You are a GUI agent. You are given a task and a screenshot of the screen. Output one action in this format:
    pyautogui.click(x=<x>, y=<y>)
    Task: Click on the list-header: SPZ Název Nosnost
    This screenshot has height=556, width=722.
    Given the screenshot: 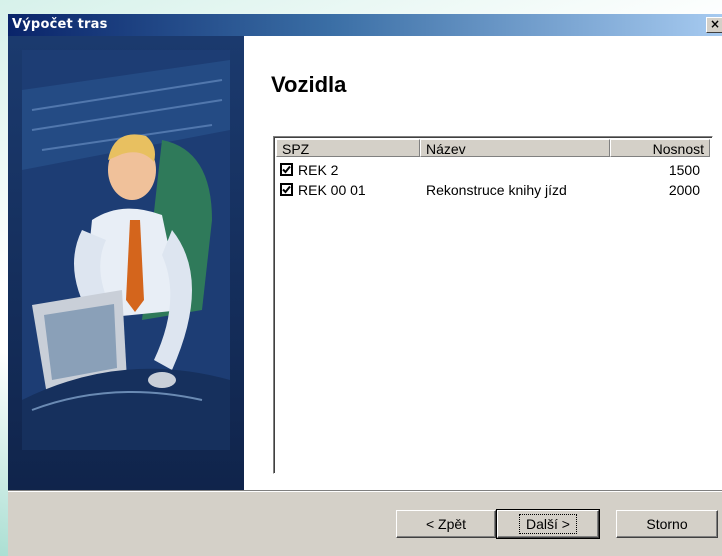 What is the action you would take?
    pyautogui.click(x=493, y=149)
    